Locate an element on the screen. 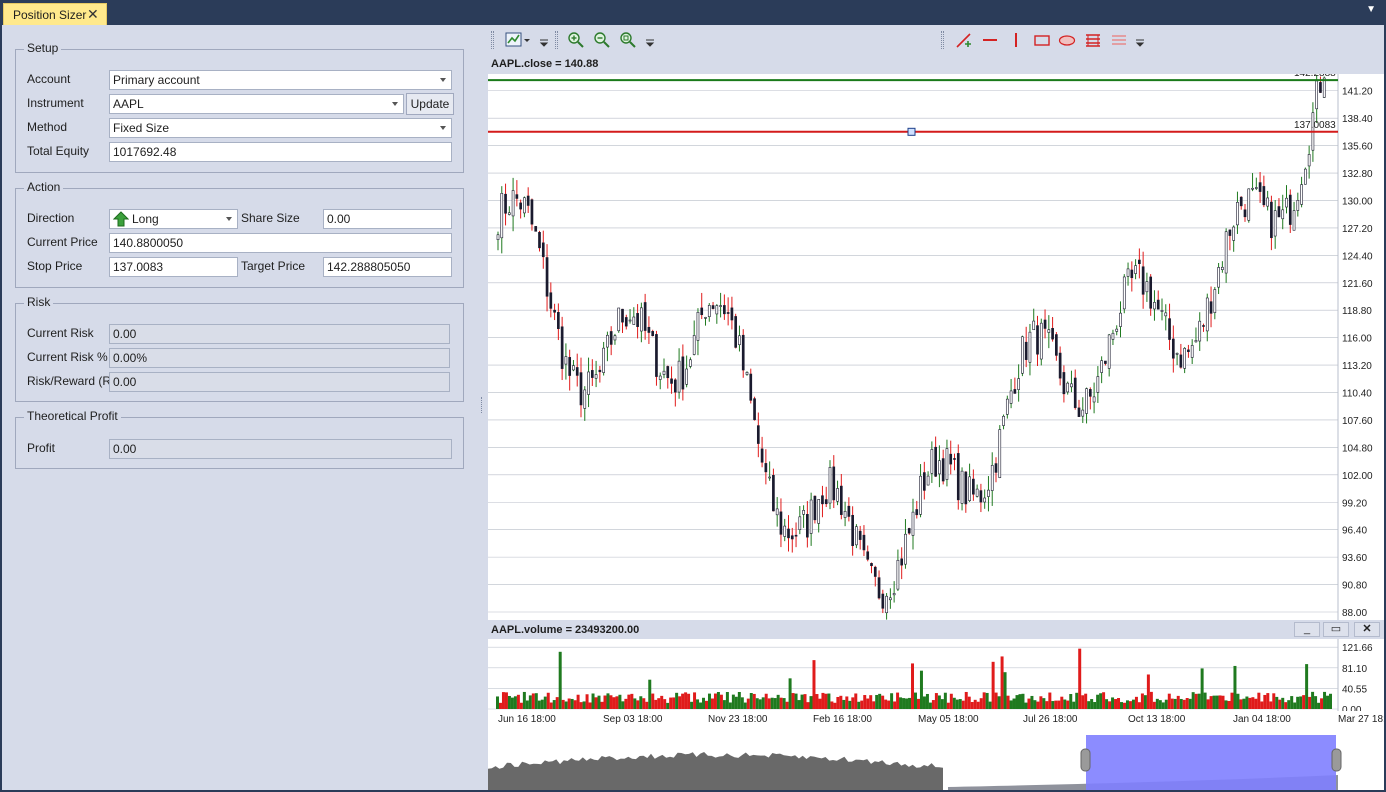  tab-position-sizer: Position Sizer ✕ is located at coordinates (55, 14).